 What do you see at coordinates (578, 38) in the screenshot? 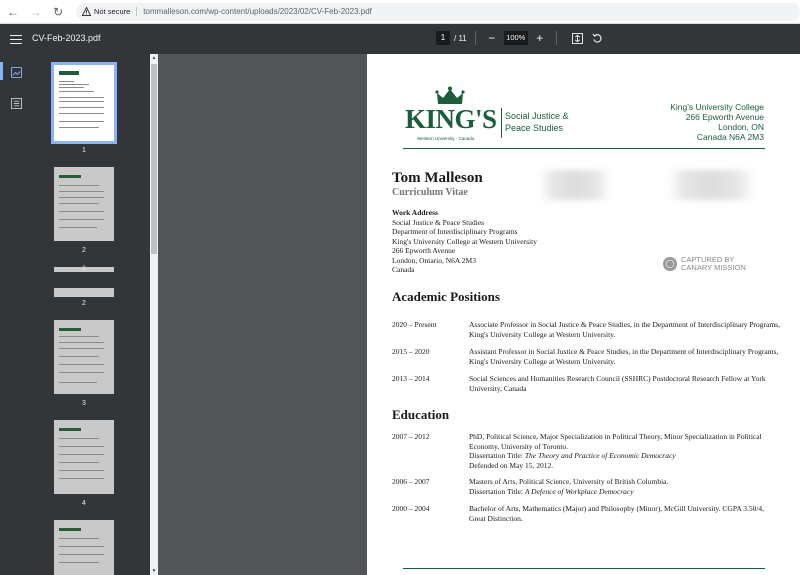
I see `fit-page-icon` at bounding box center [578, 38].